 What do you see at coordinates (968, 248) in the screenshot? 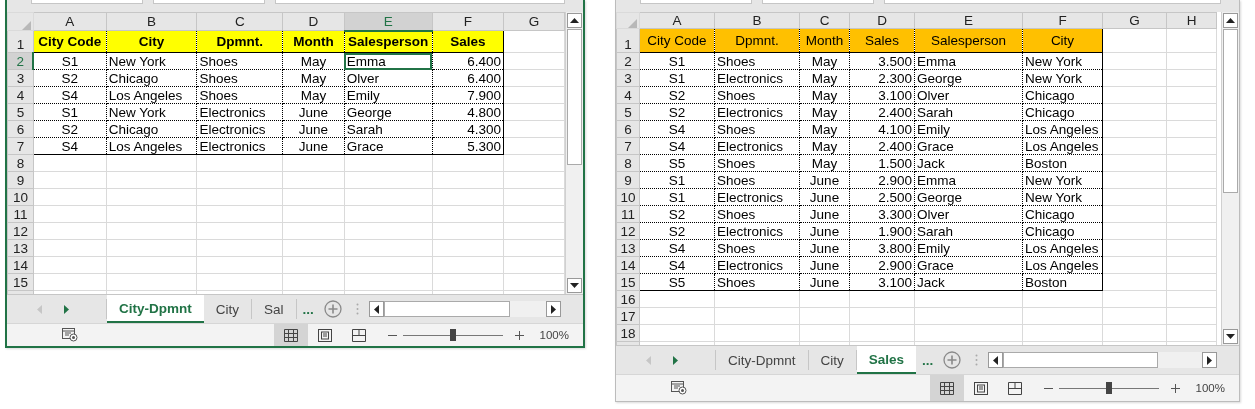
I see `table-cell: Emily` at bounding box center [968, 248].